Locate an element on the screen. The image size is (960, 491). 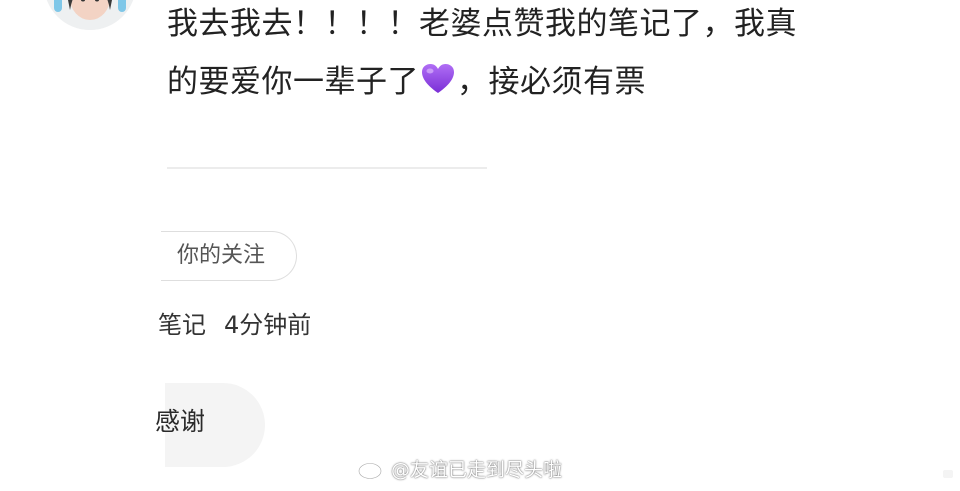
comment-line-2: 的要爱你一辈子了 ，接必须有票 is located at coordinates (406, 82).